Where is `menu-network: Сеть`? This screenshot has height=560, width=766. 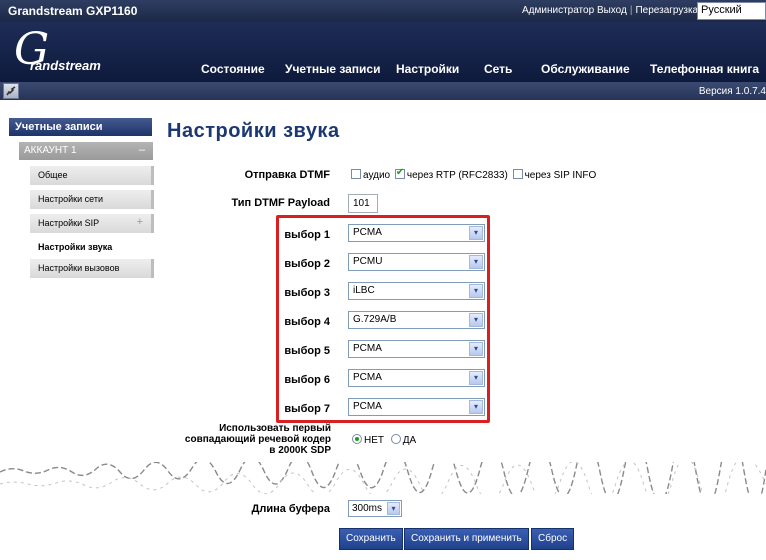
menu-network: Сеть is located at coordinates (498, 69).